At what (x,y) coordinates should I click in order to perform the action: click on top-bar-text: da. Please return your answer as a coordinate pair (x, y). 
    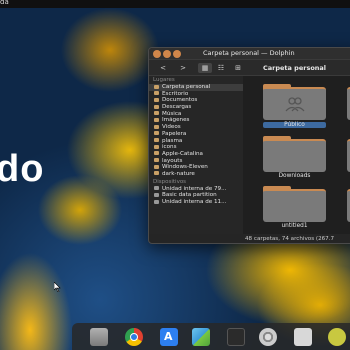
    Looking at the image, I should click on (4, 3).